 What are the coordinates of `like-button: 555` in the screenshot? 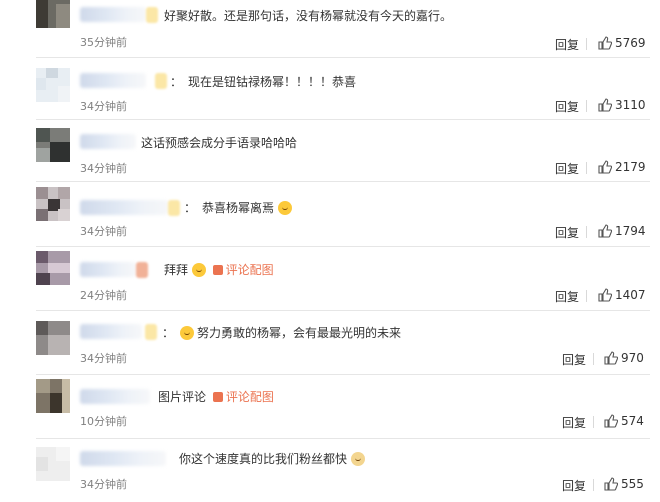 It's located at (624, 484).